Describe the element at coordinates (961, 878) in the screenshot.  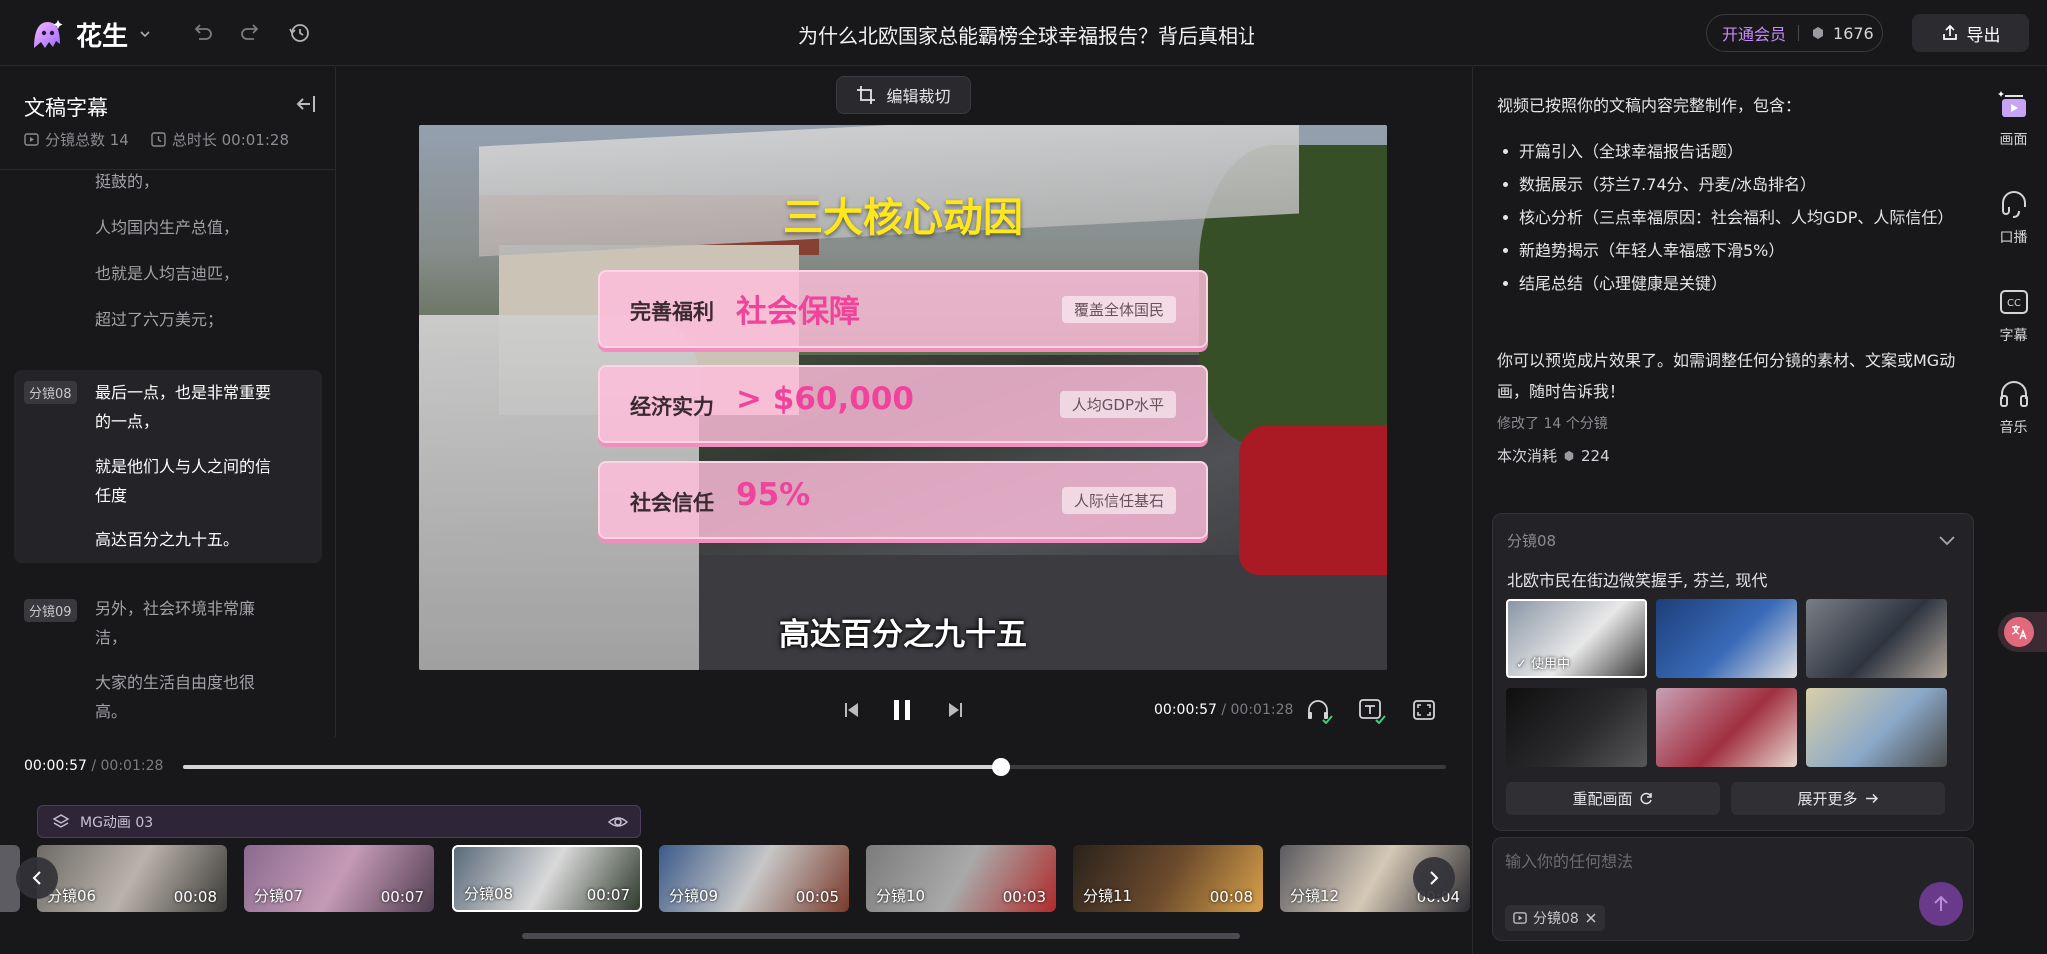
I see `clip-thumbnail: 分镜10 00:03` at that location.